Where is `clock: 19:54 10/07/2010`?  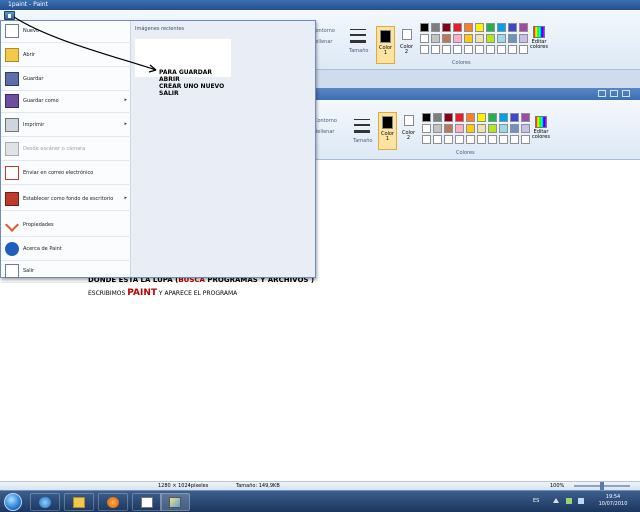
clock: 19:54 10/07/2010 is located at coordinates (613, 501).